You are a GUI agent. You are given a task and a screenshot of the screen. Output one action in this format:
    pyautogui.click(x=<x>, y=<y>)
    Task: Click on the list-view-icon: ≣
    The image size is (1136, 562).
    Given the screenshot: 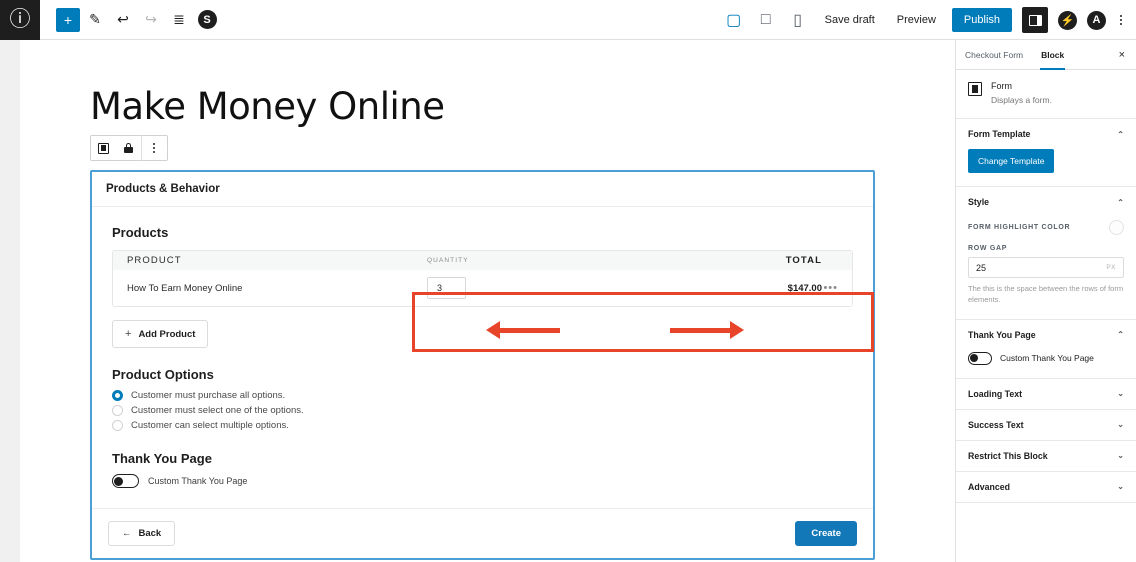 What is the action you would take?
    pyautogui.click(x=179, y=19)
    